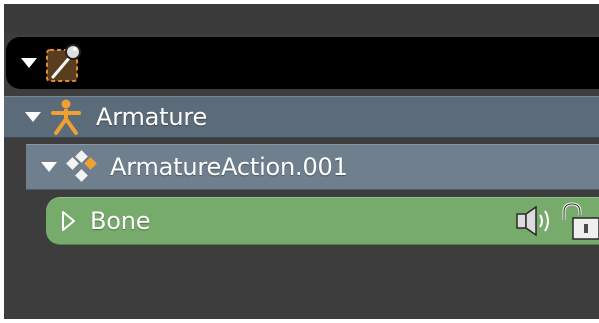  Describe the element at coordinates (301, 117) in the screenshot. I see `outliner-row-armature: Armature` at that location.